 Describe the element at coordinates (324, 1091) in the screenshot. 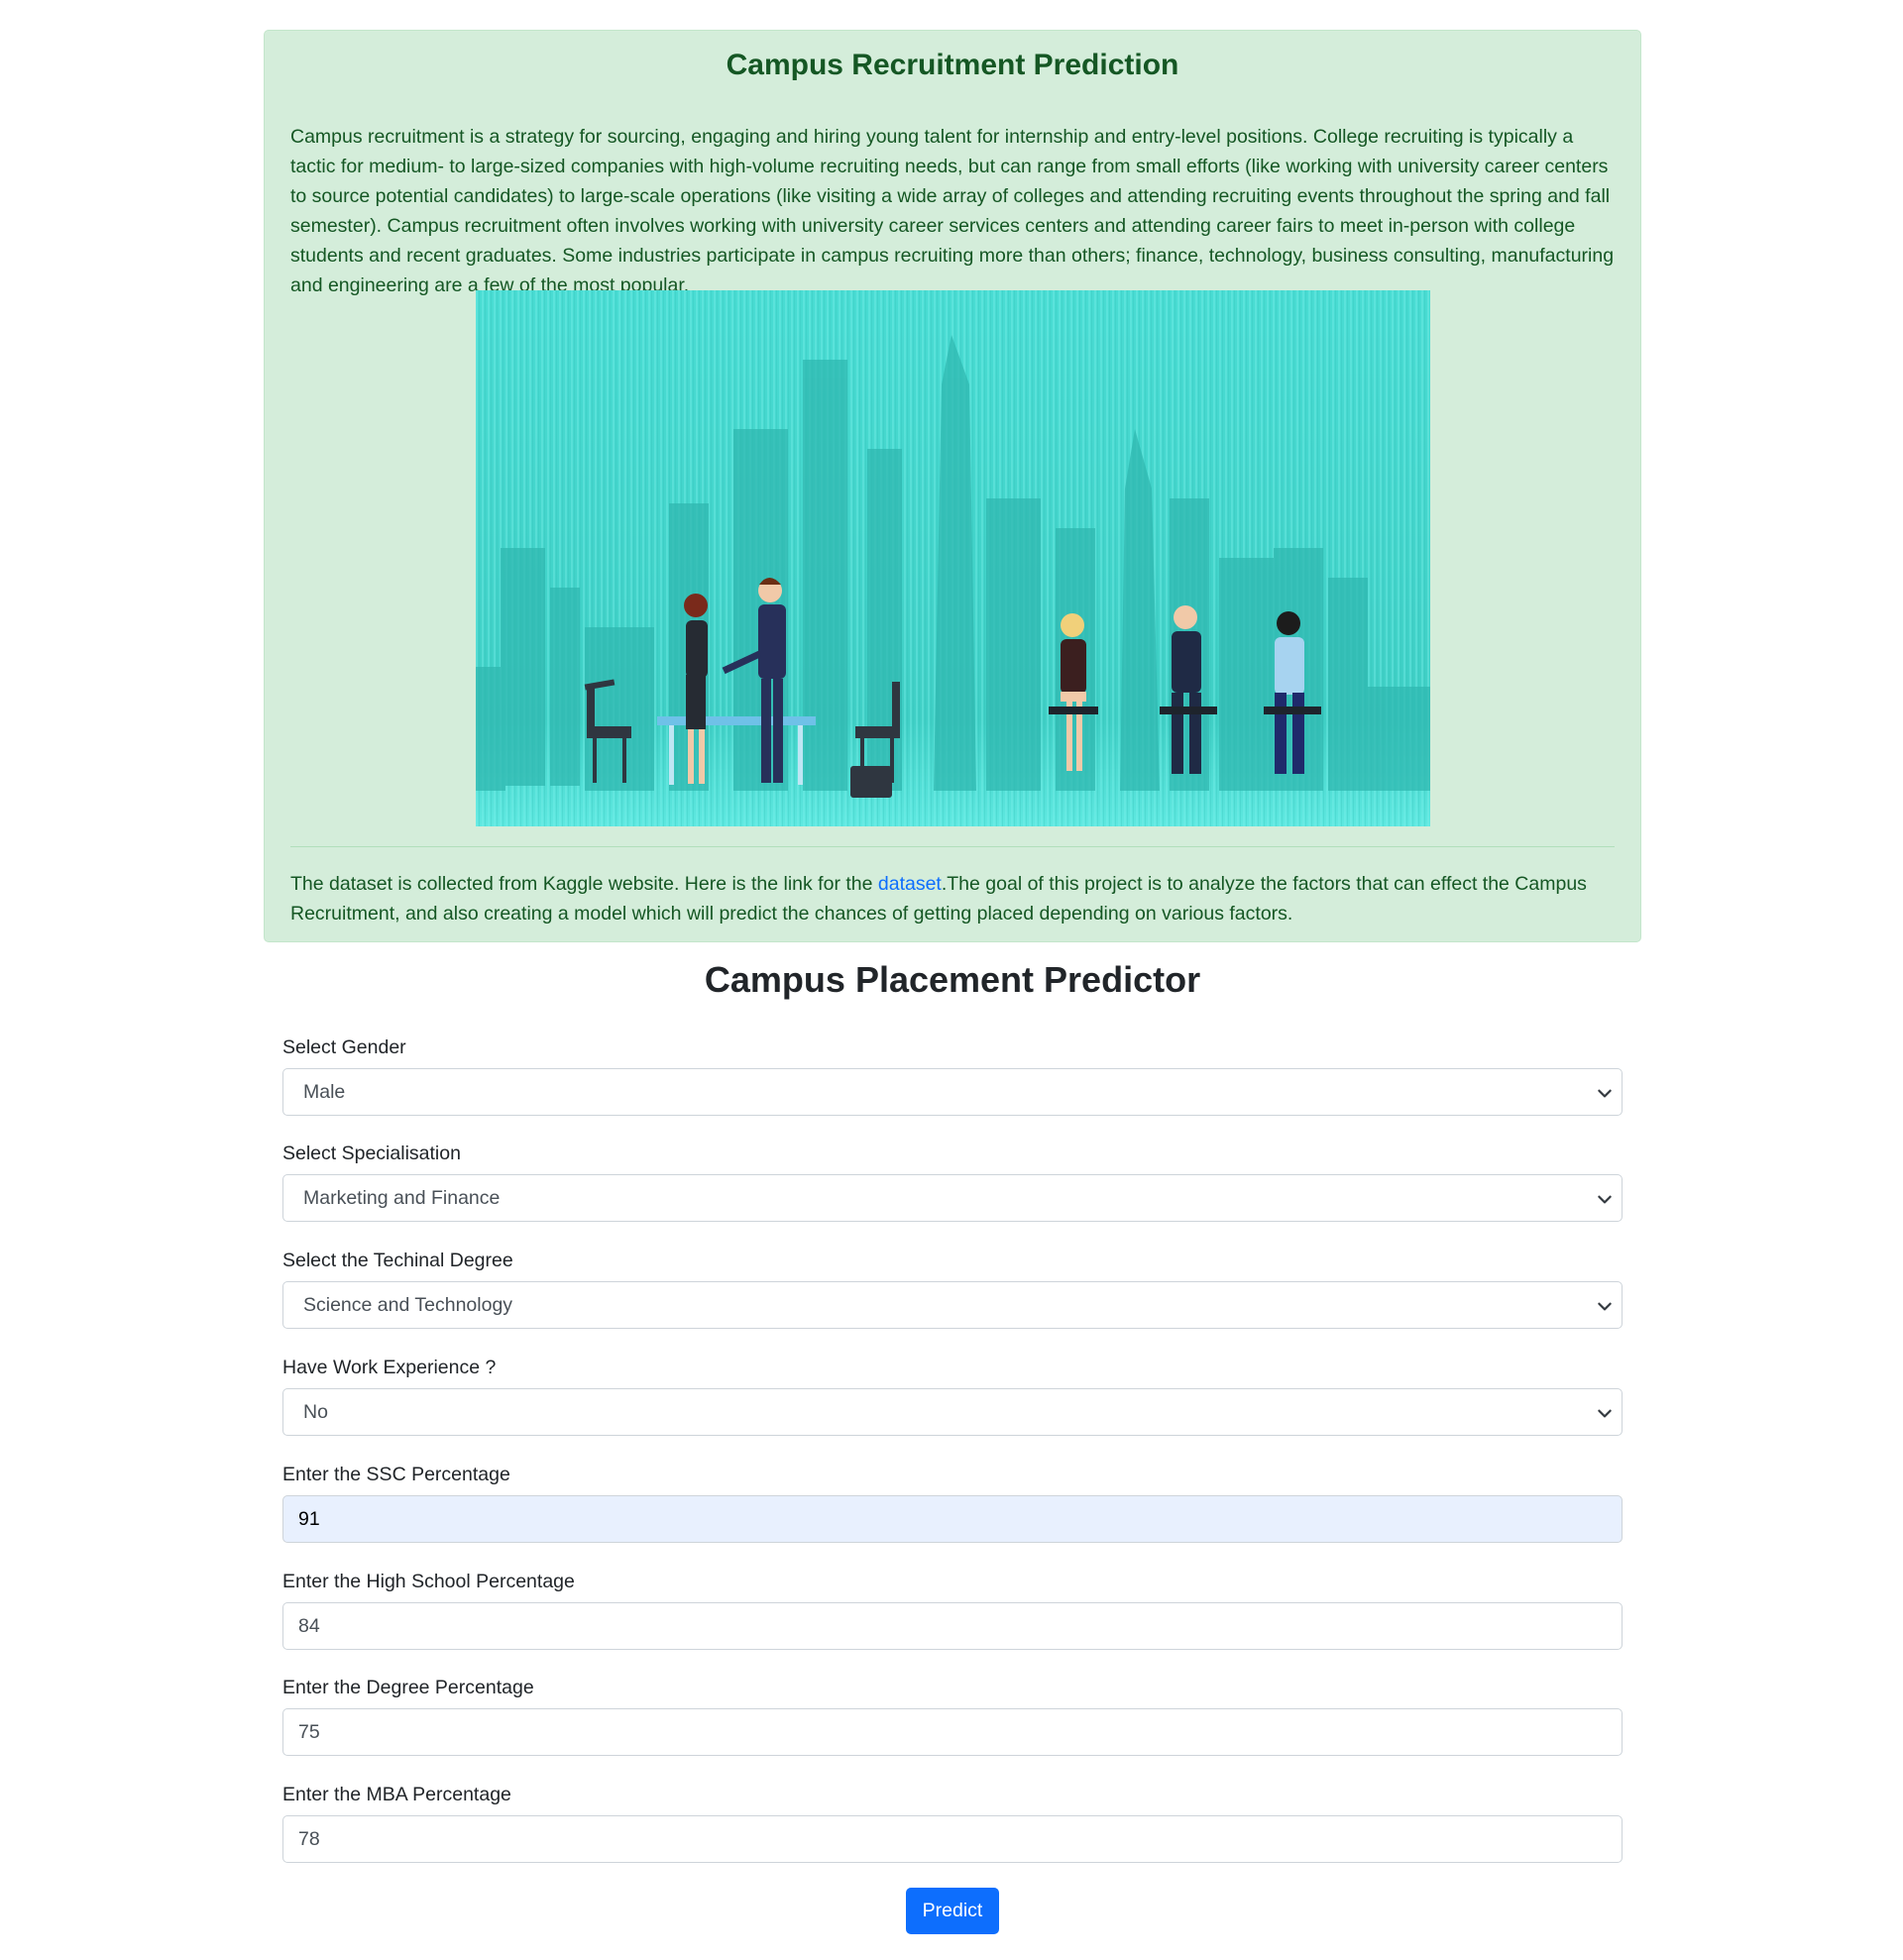

I see `gender-selected-value: Male` at that location.